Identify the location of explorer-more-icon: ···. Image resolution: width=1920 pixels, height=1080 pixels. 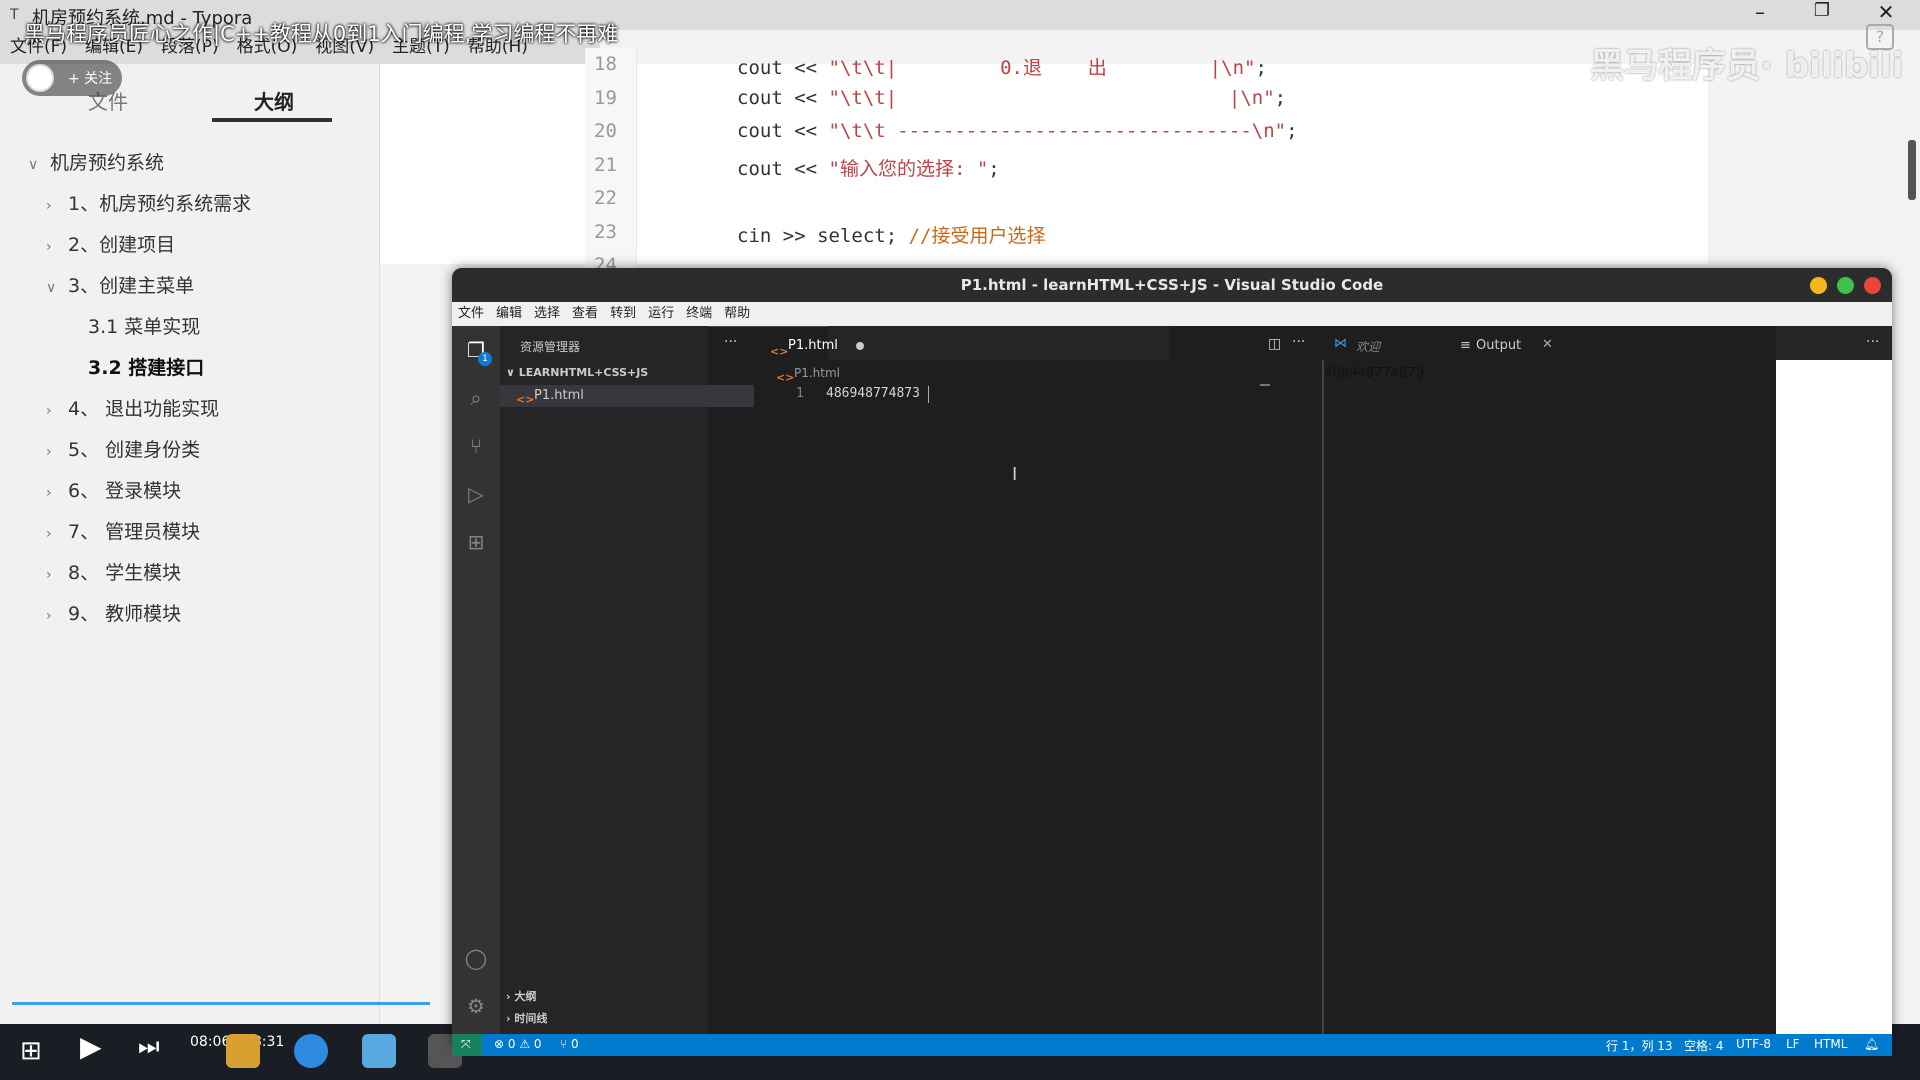
(730, 342).